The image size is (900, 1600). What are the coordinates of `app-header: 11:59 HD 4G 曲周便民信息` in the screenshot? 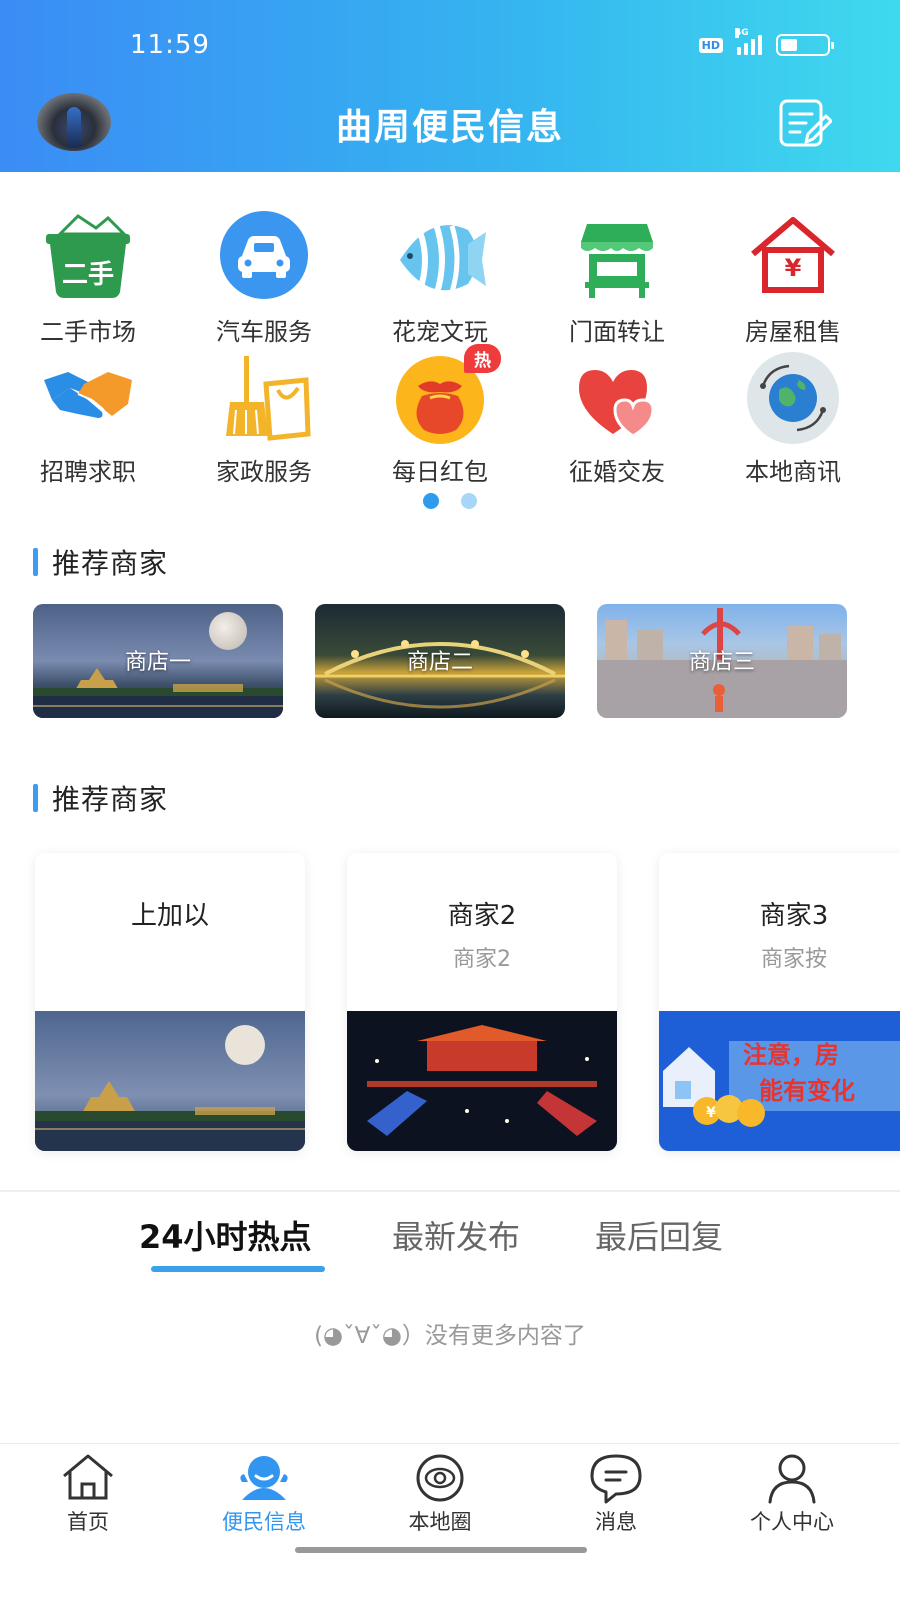 It's located at (450, 86).